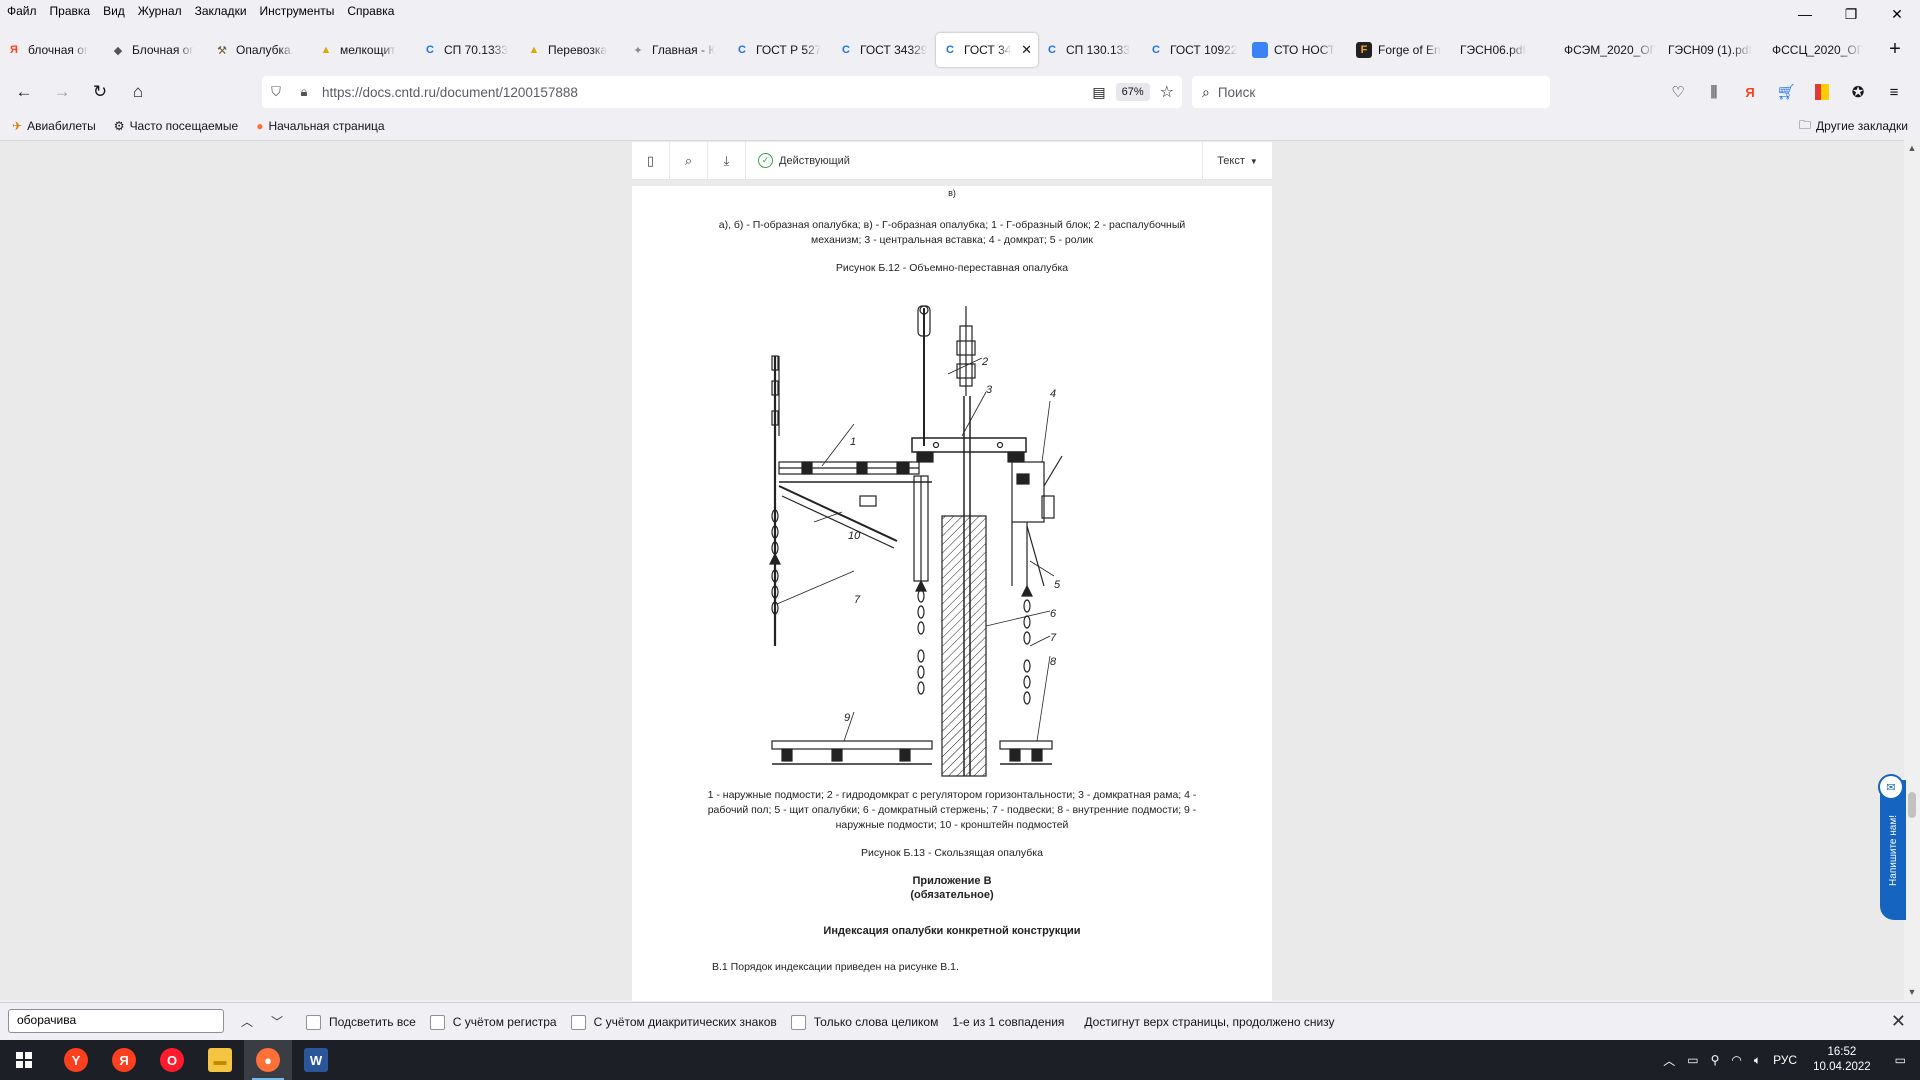 The image size is (1920, 1080). I want to click on usb-icon: ⚲, so click(1715, 1060).